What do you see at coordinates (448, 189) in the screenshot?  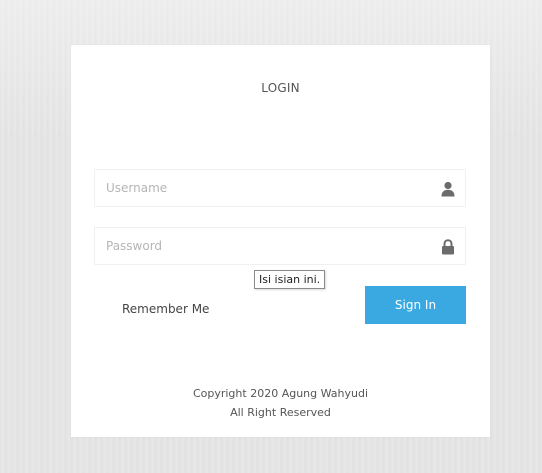 I see `user-icon` at bounding box center [448, 189].